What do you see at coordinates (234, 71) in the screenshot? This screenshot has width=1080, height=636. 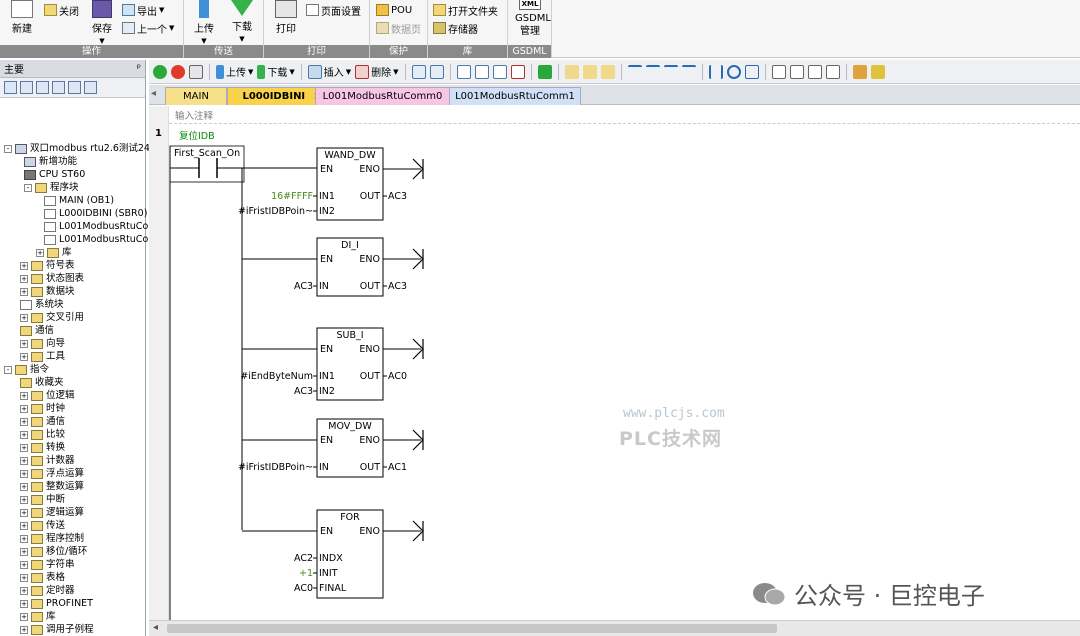 I see `upload-button: 上传 ▼` at bounding box center [234, 71].